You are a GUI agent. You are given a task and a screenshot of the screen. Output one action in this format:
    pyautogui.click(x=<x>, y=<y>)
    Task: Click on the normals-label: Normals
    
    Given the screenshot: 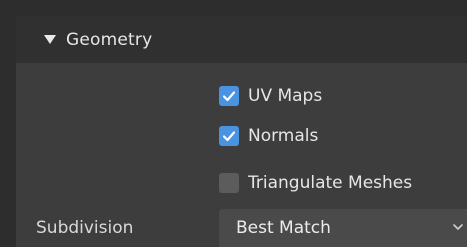 What is the action you would take?
    pyautogui.click(x=283, y=136)
    